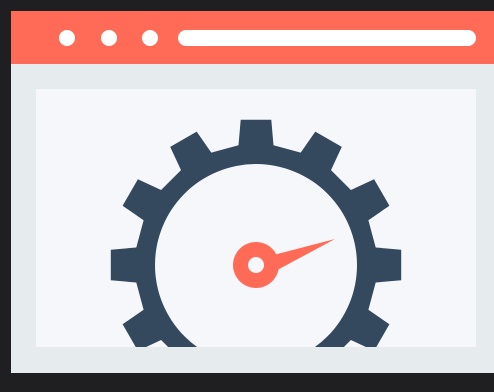 Image resolution: width=494 pixels, height=392 pixels. Describe the element at coordinates (327, 38) in the screenshot. I see `address-bar` at that location.